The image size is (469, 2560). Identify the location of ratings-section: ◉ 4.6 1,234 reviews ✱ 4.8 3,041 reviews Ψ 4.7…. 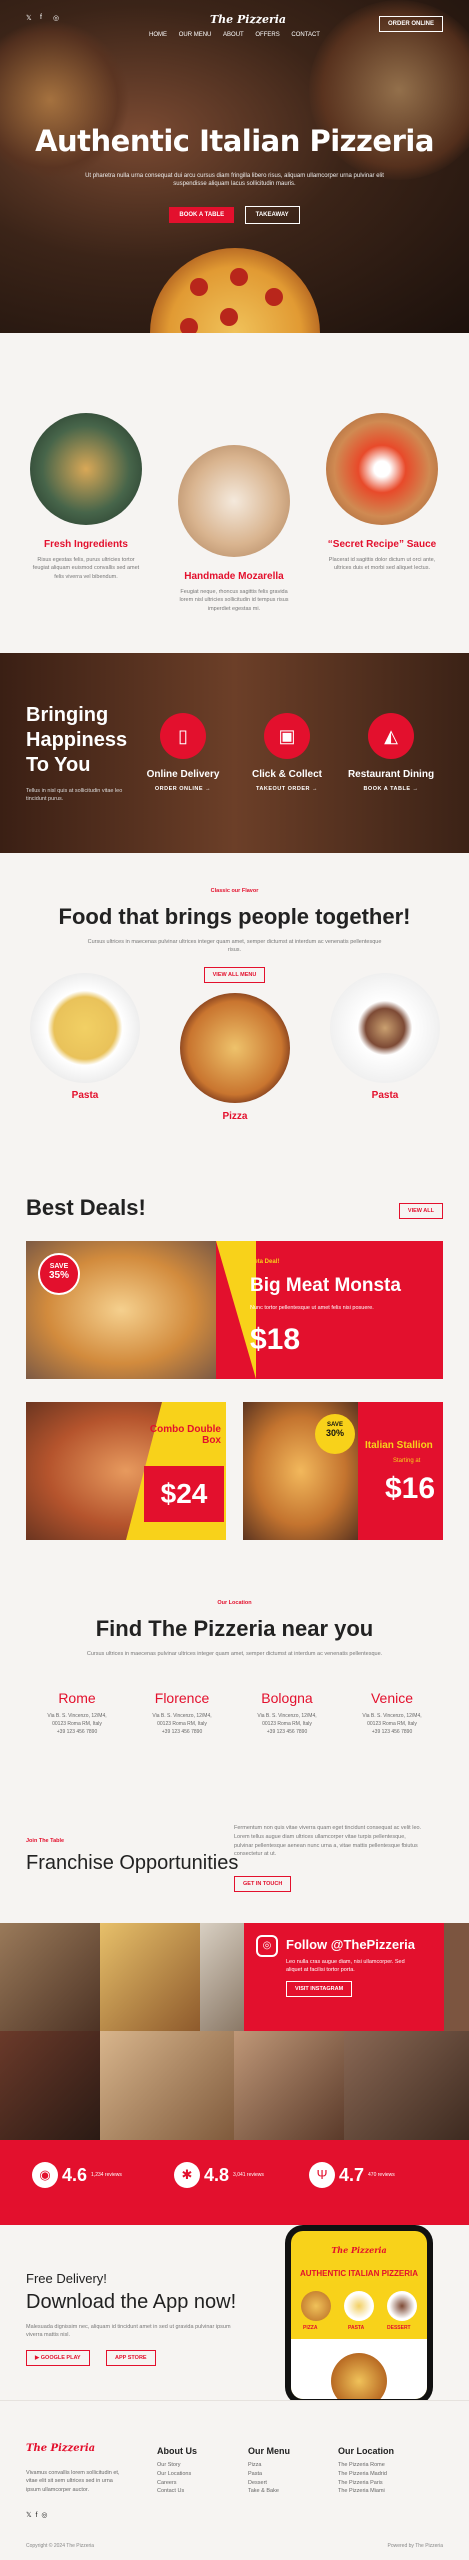
(234, 2182).